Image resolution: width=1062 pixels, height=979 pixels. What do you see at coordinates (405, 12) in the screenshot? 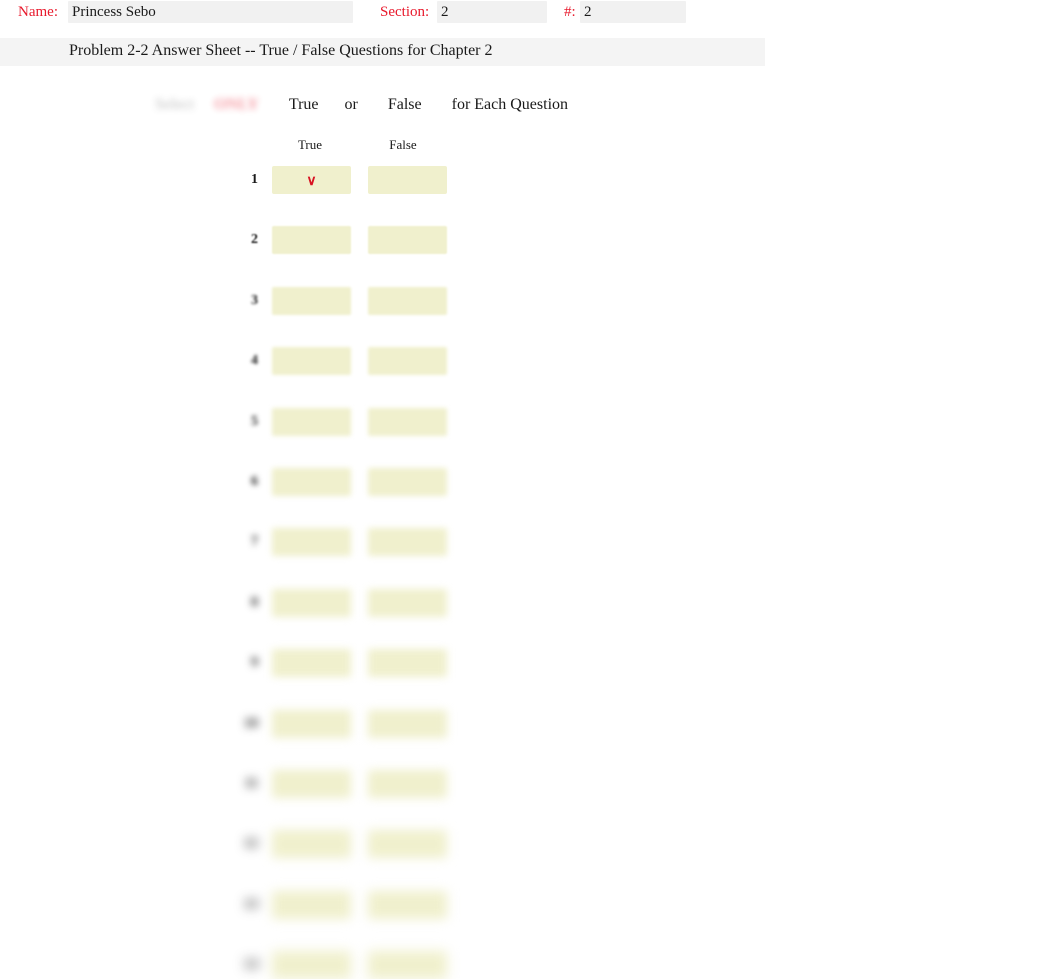
I see `section-label: Section:` at bounding box center [405, 12].